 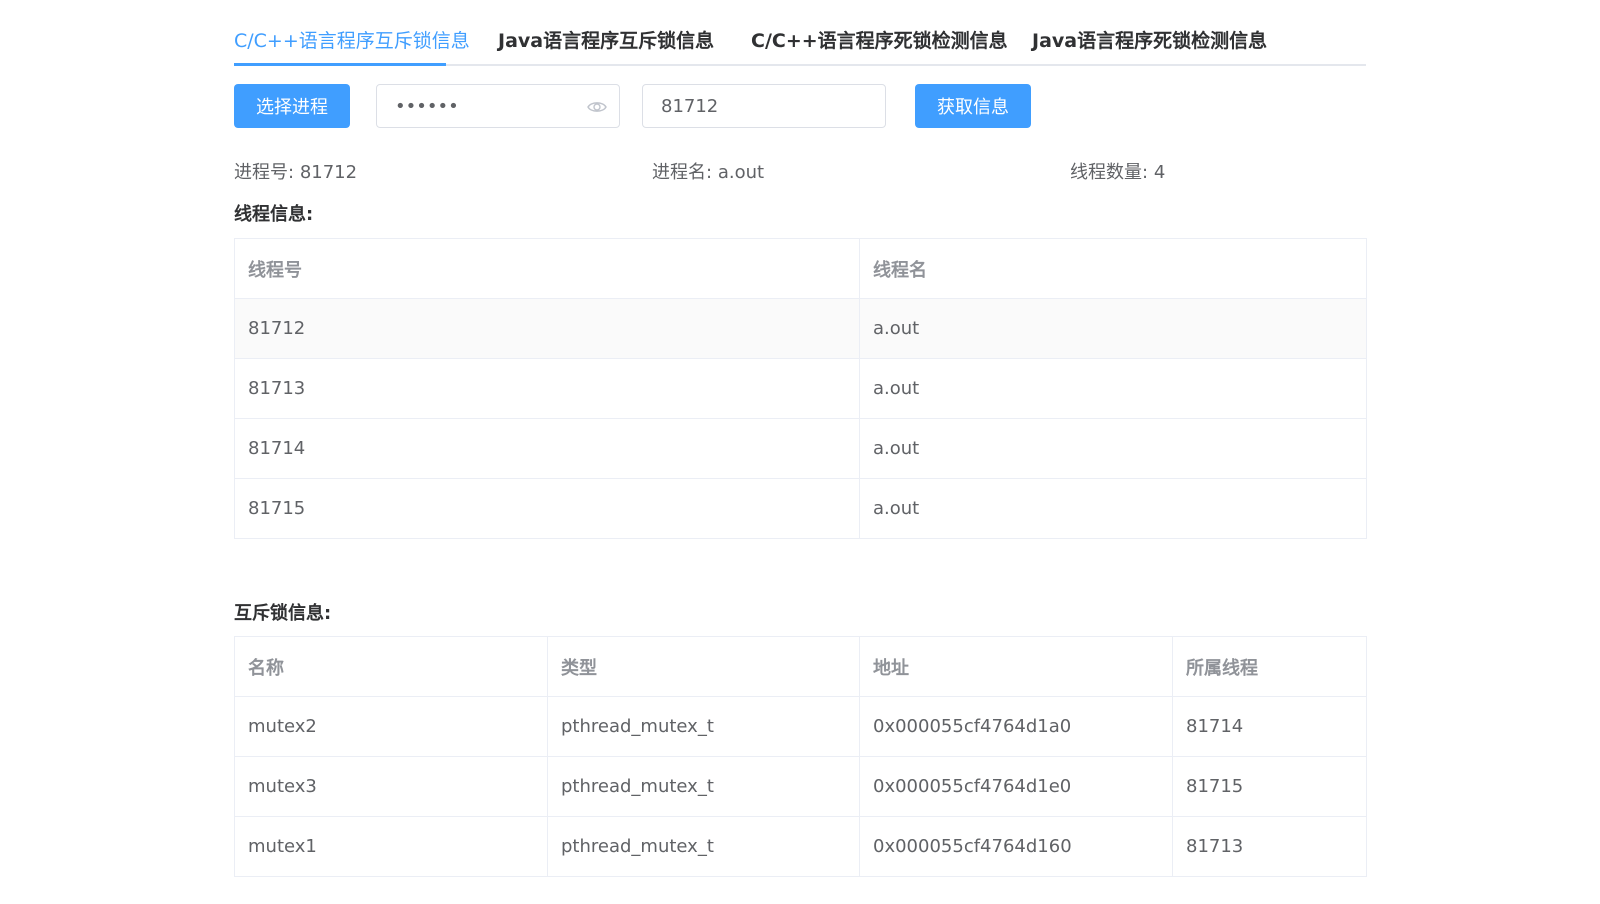 What do you see at coordinates (547, 508) in the screenshot?
I see `thread-id-cell: 81715` at bounding box center [547, 508].